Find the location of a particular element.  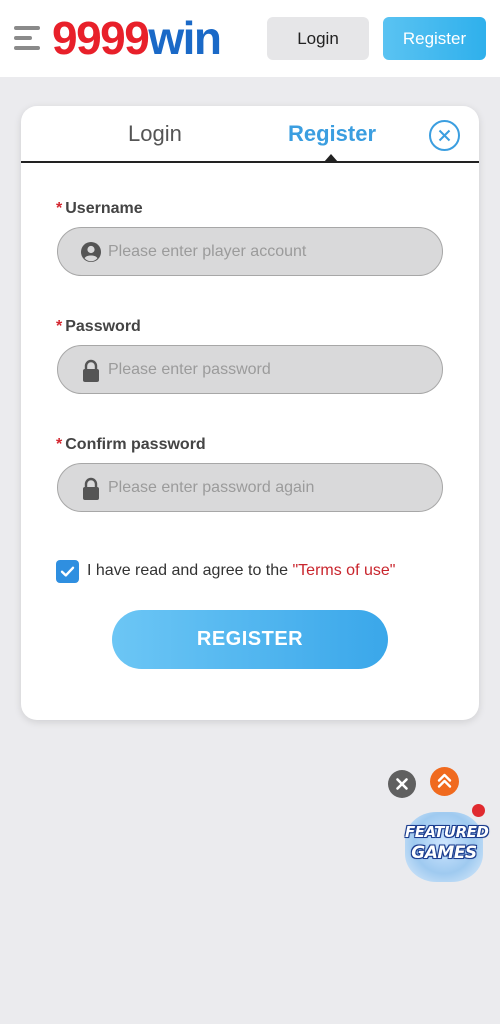

terms-checkbox is located at coordinates (67, 571).